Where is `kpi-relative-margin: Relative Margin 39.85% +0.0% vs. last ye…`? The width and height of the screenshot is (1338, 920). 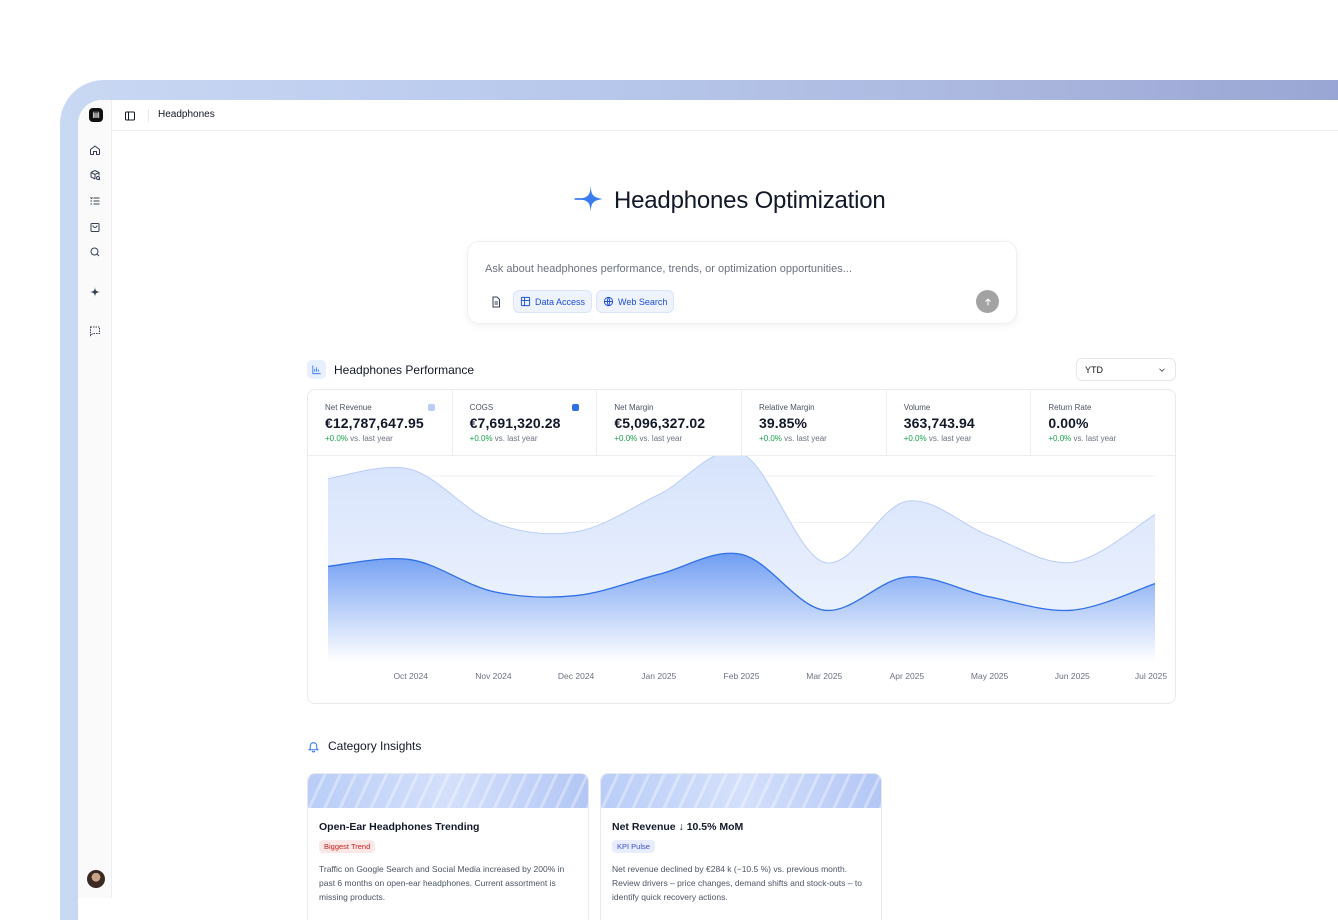
kpi-relative-margin: Relative Margin 39.85% +0.0% vs. last ye… is located at coordinates (814, 422).